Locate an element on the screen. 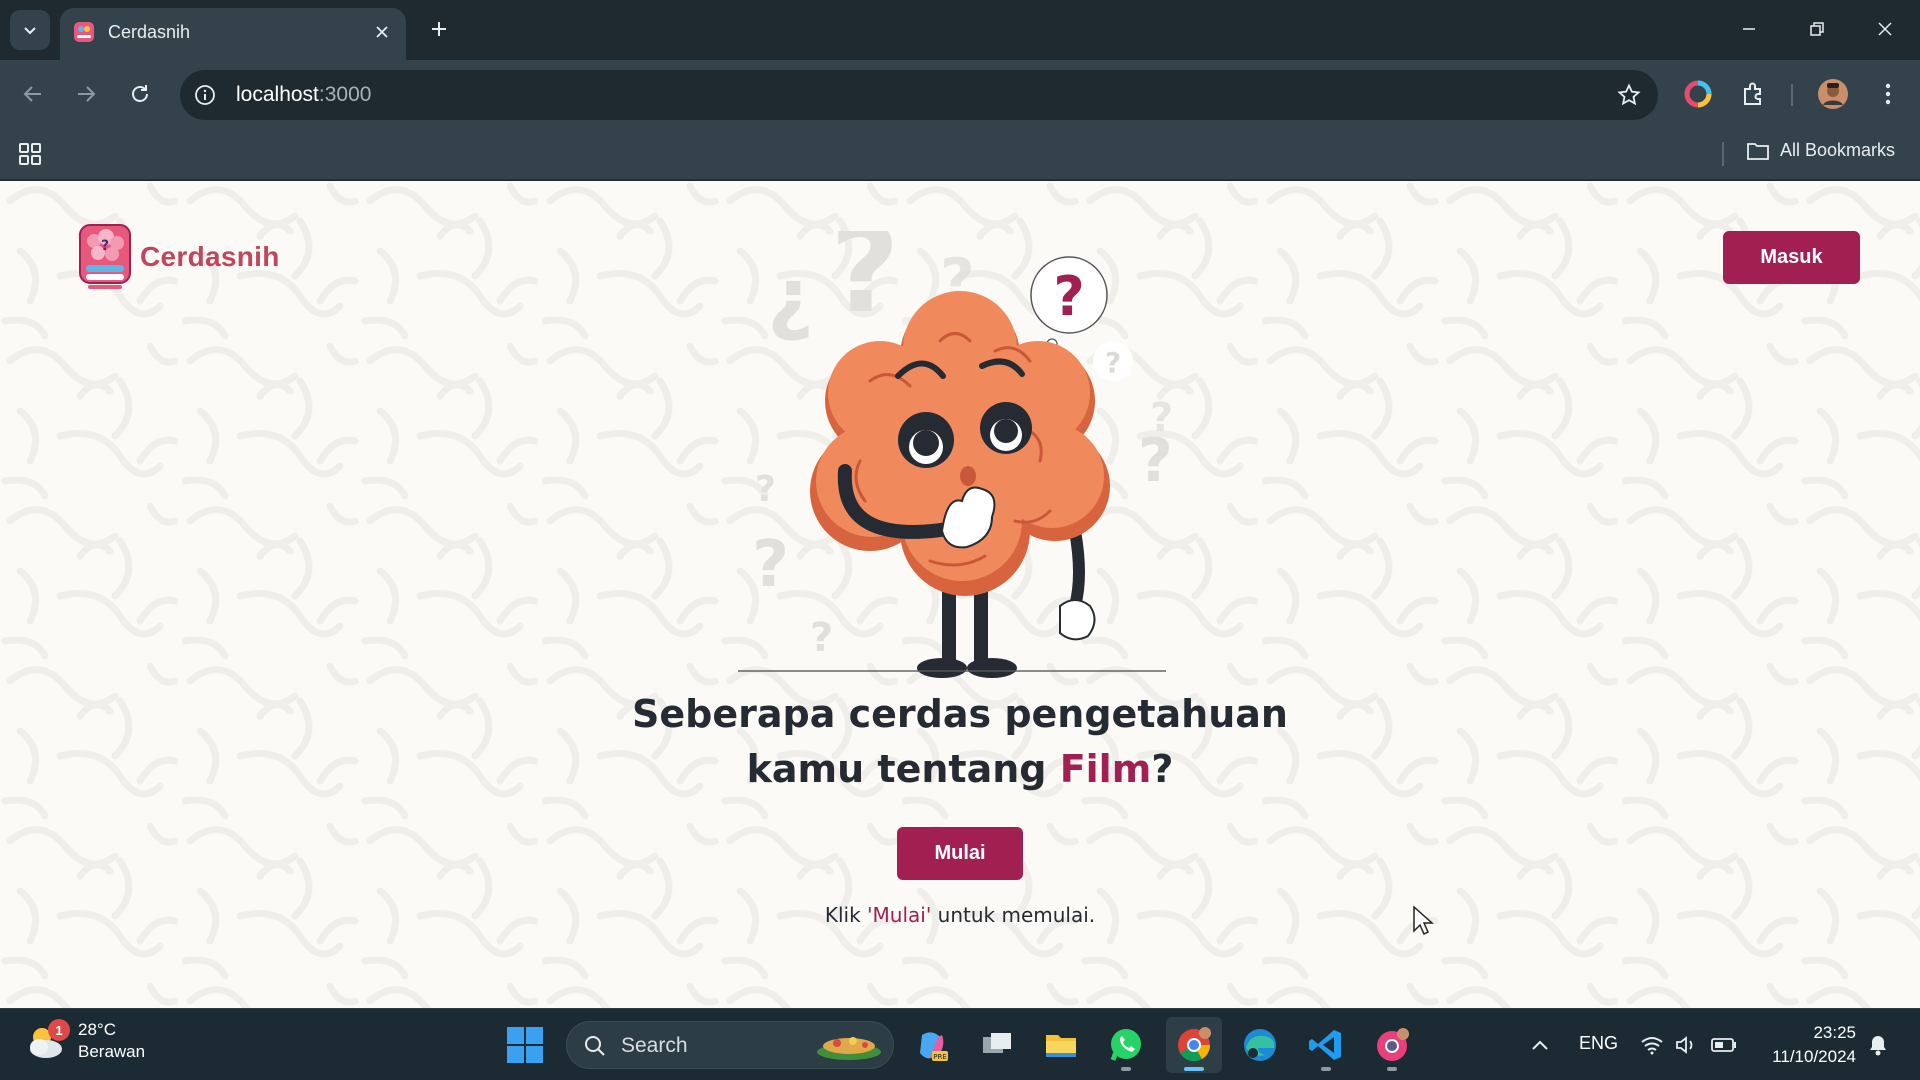 The image size is (1920, 1080). arrow-left-icon is located at coordinates (32, 94).